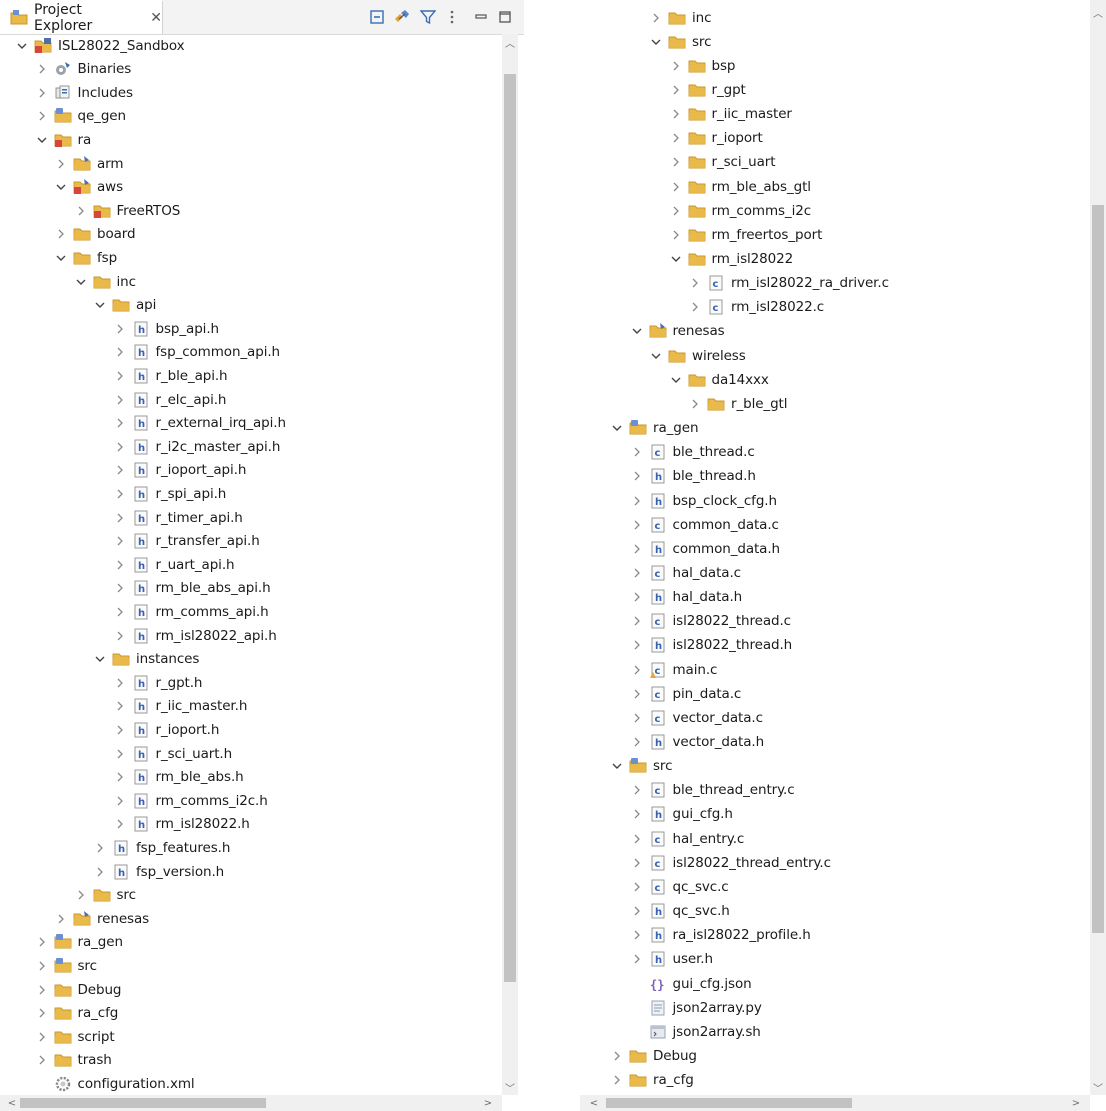 This screenshot has width=1106, height=1111. I want to click on maximize-icon, so click(505, 17).